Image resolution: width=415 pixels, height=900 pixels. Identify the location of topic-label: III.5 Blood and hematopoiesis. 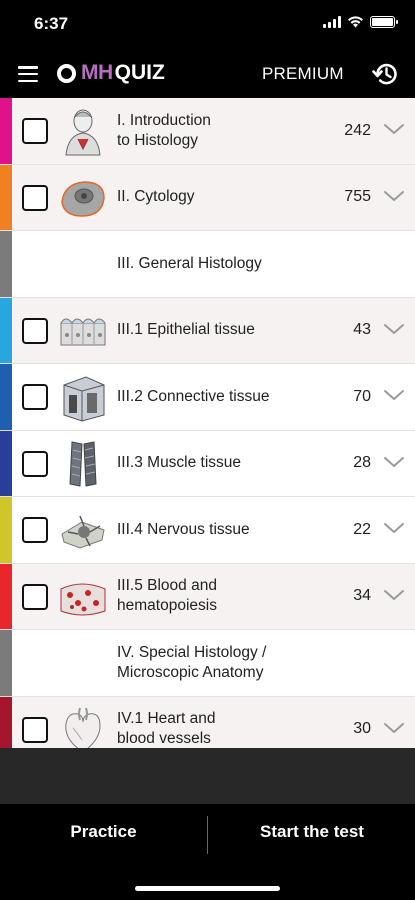
(167, 596).